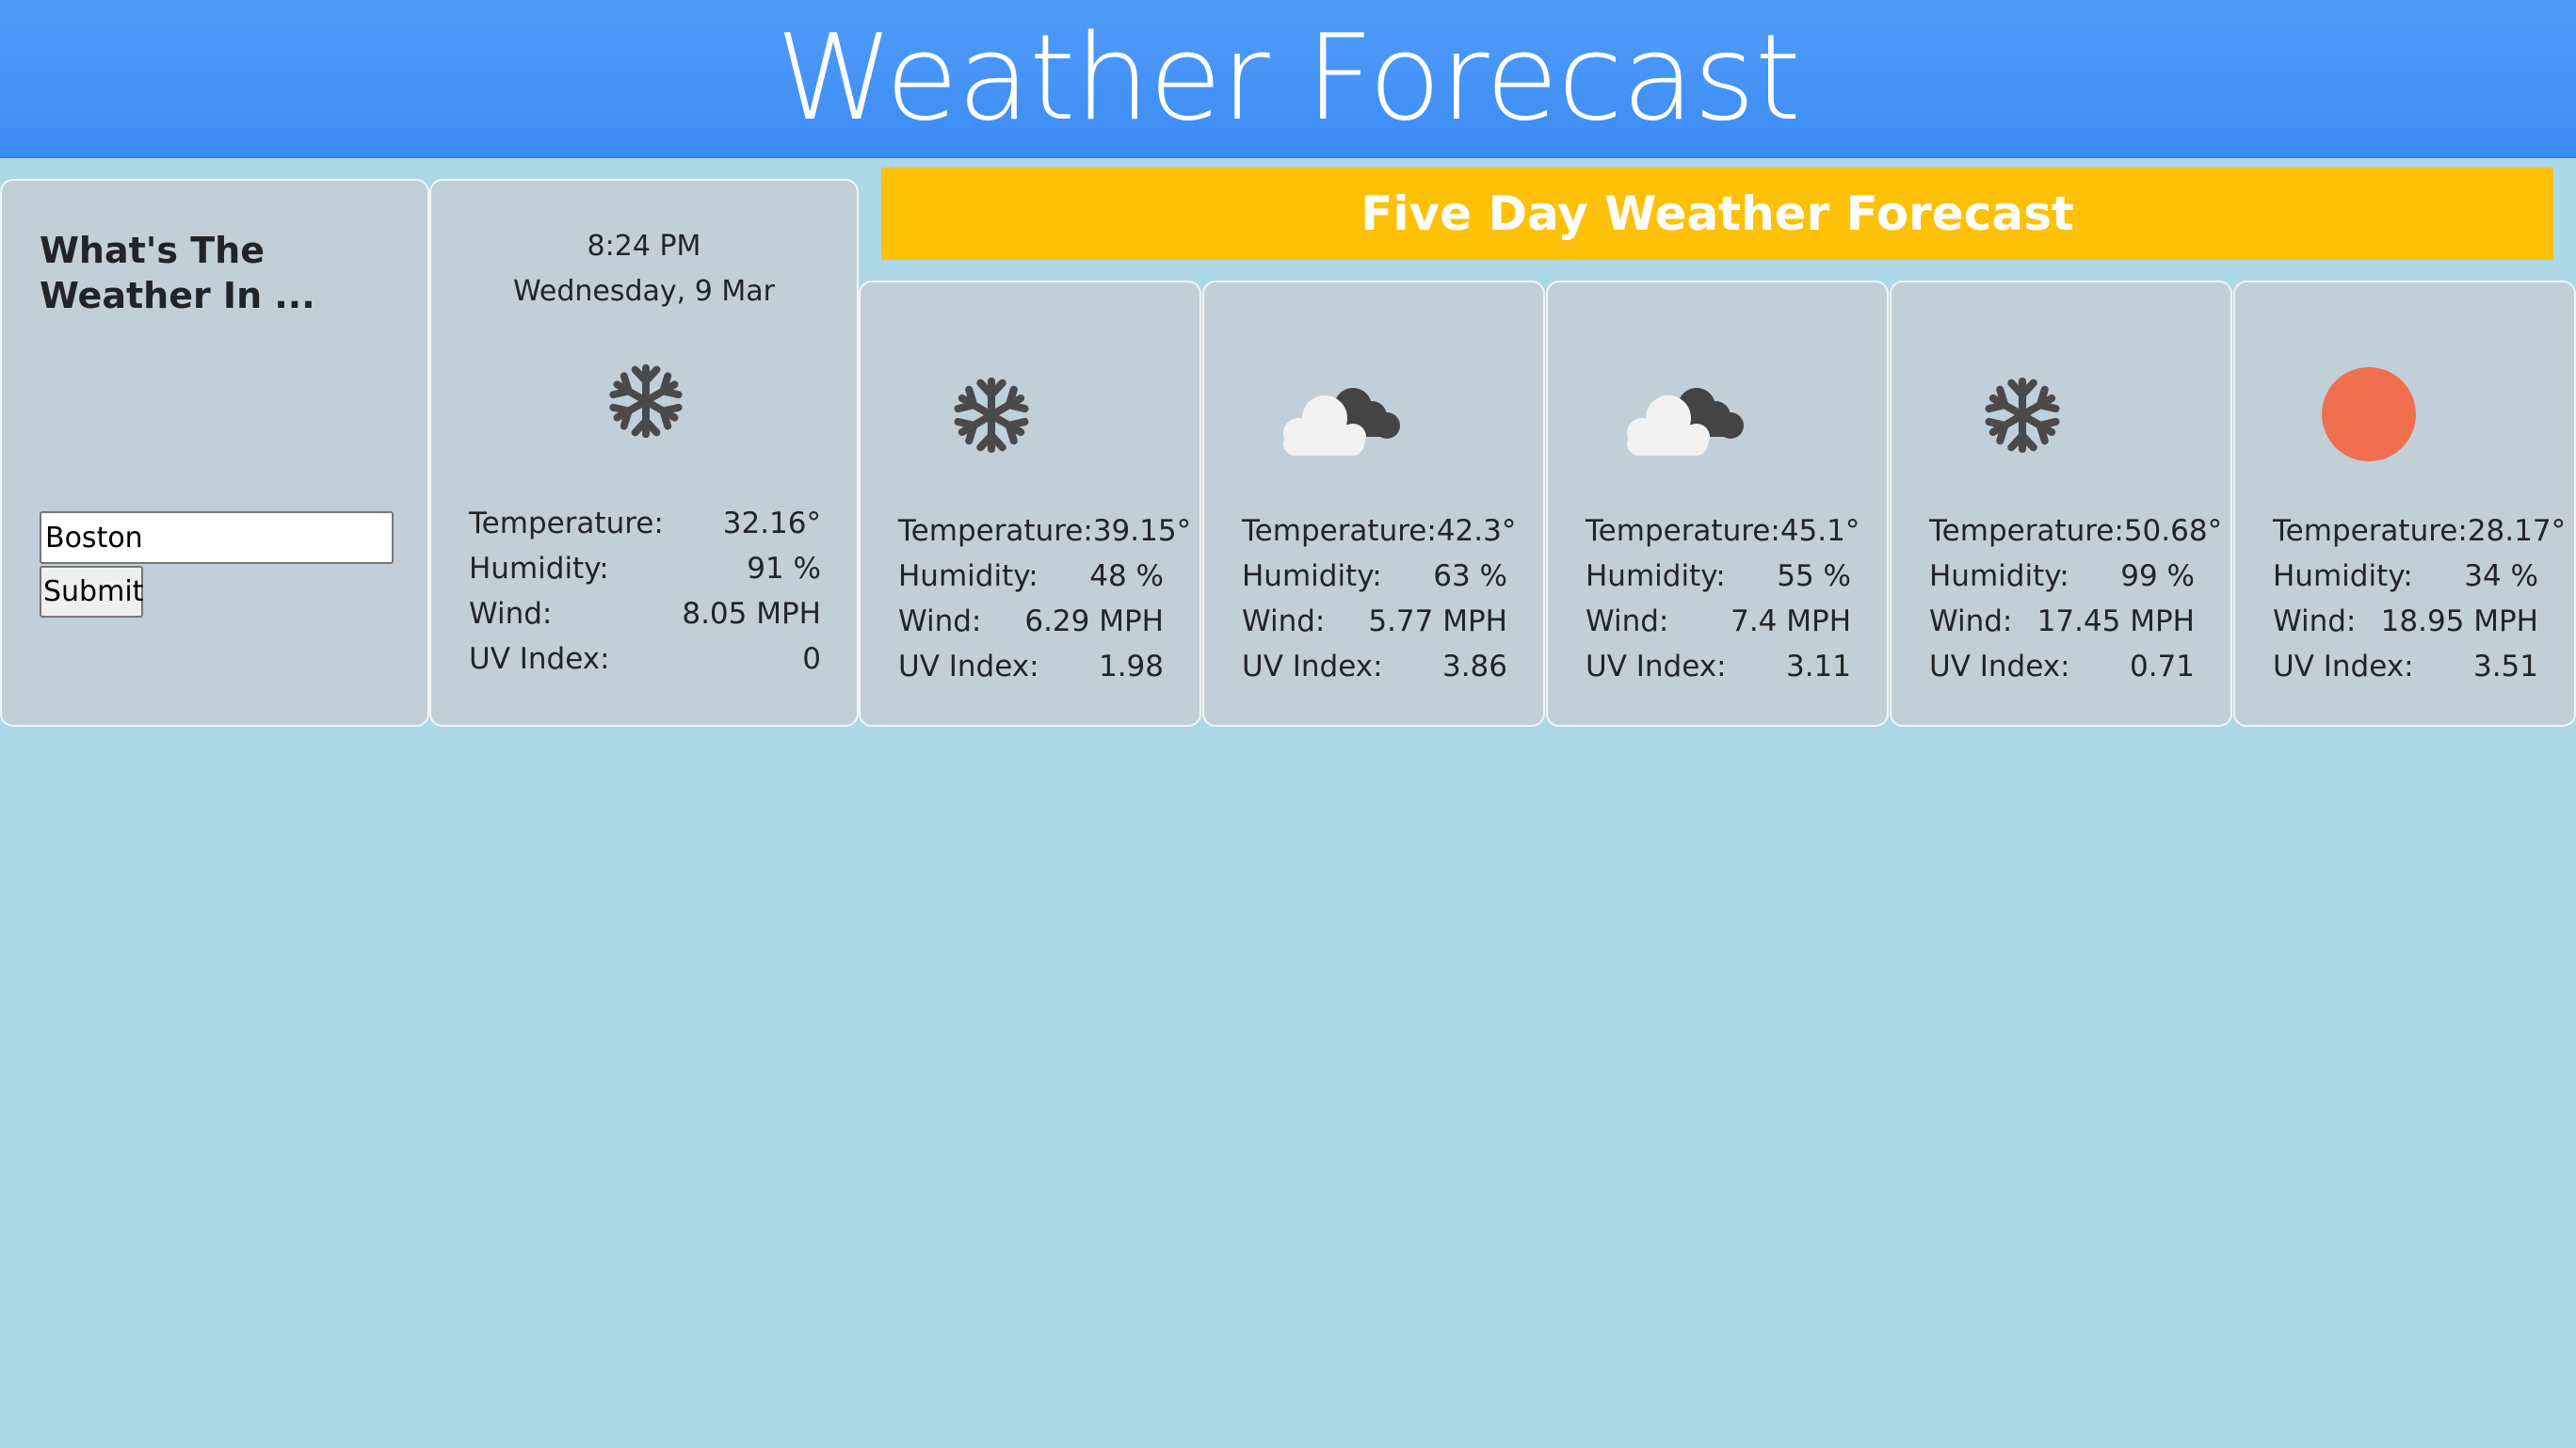 This screenshot has height=1448, width=2576. I want to click on temperature-value: 45.1°, so click(1819, 531).